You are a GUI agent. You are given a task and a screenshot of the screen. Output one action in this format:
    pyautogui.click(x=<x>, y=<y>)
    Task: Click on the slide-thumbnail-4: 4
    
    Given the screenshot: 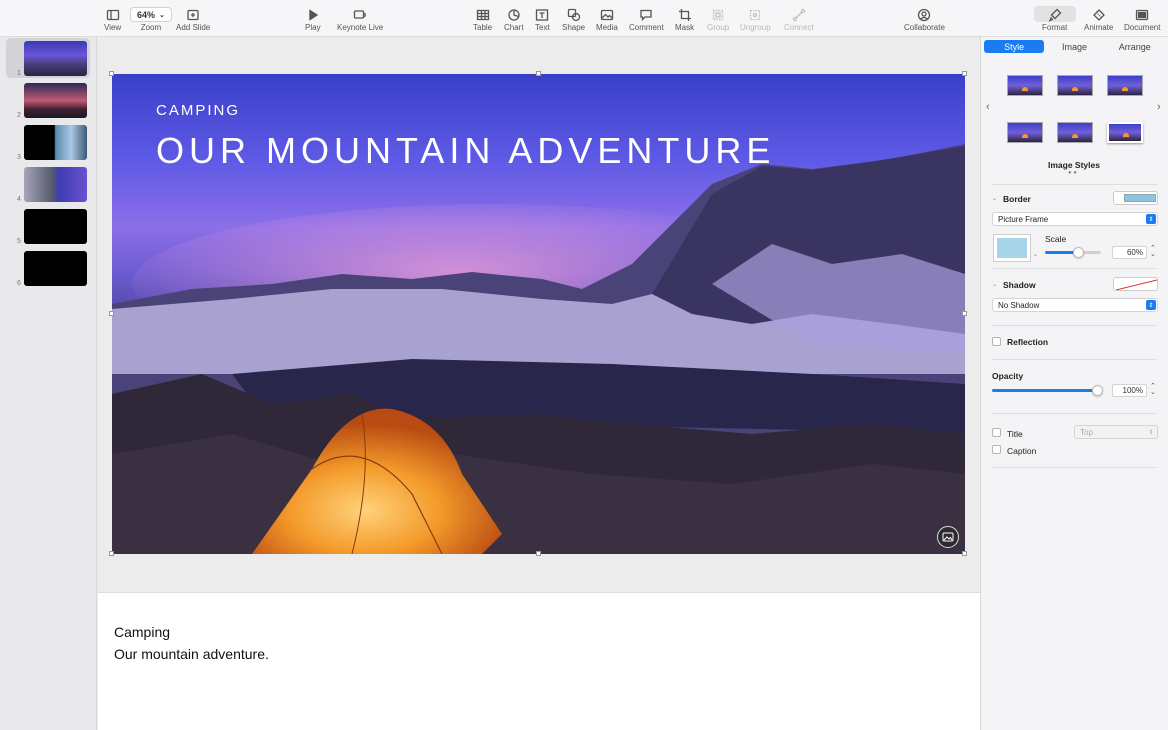 What is the action you would take?
    pyautogui.click(x=48, y=184)
    